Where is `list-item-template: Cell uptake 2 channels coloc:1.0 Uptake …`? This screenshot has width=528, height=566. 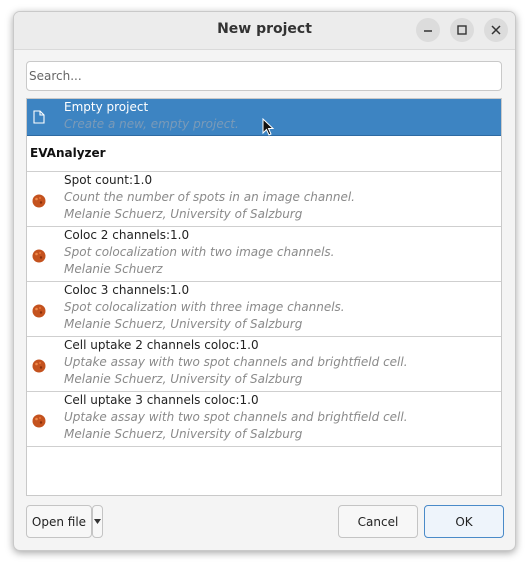
list-item-template: Cell uptake 2 channels coloc:1.0 Uptake … is located at coordinates (264, 364).